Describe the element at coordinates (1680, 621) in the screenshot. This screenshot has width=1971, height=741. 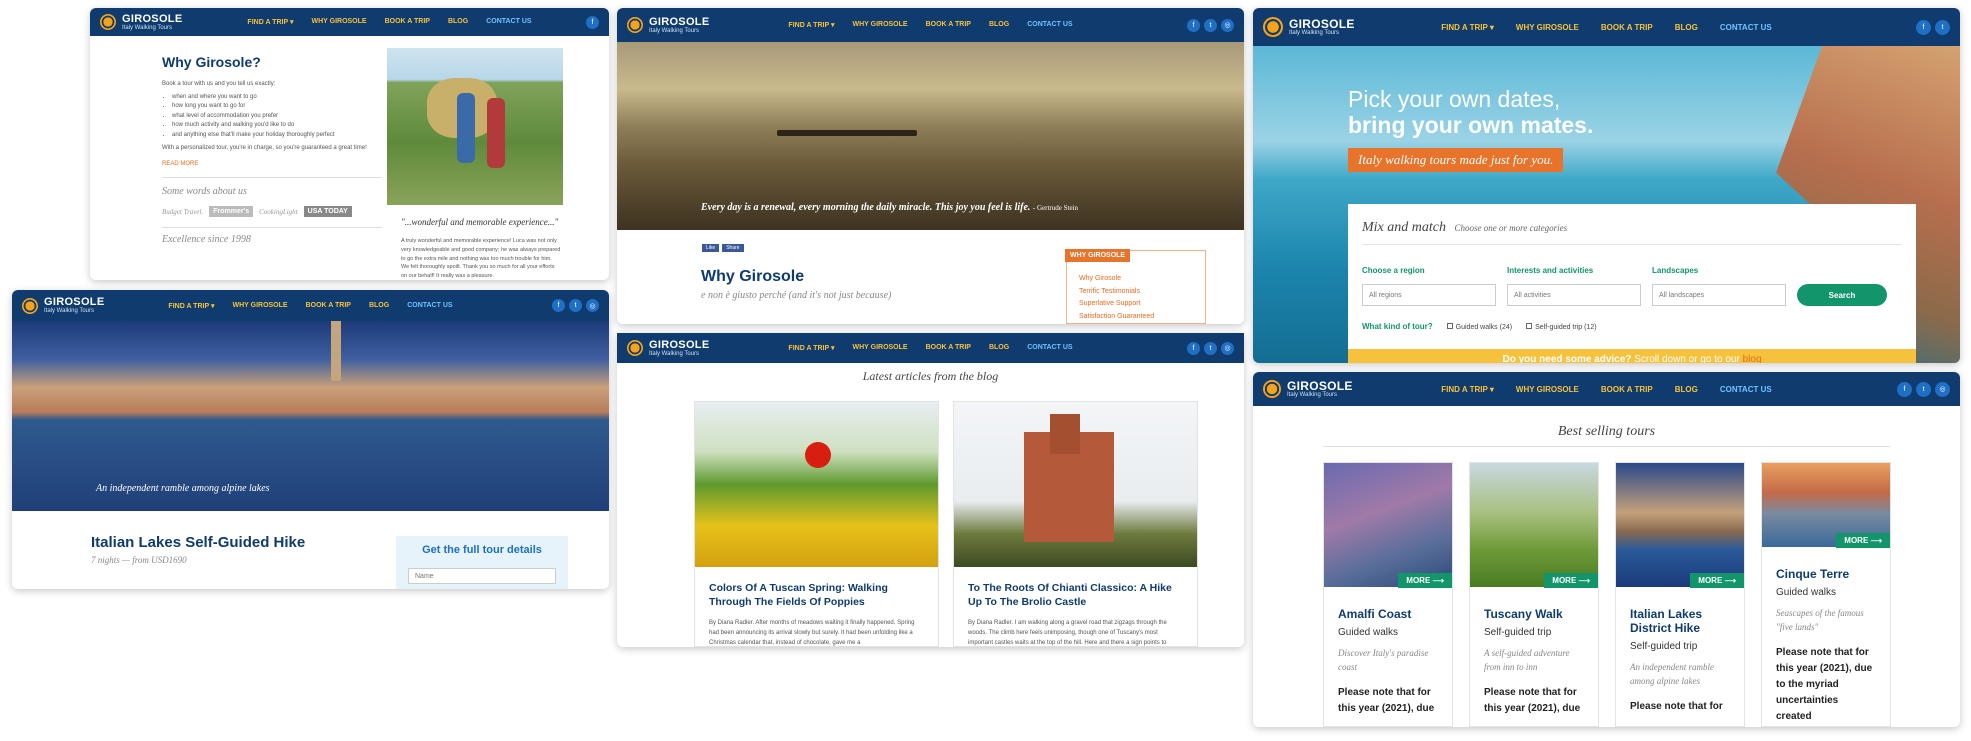
I see `tour-name: Italian Lakes District Hike` at that location.